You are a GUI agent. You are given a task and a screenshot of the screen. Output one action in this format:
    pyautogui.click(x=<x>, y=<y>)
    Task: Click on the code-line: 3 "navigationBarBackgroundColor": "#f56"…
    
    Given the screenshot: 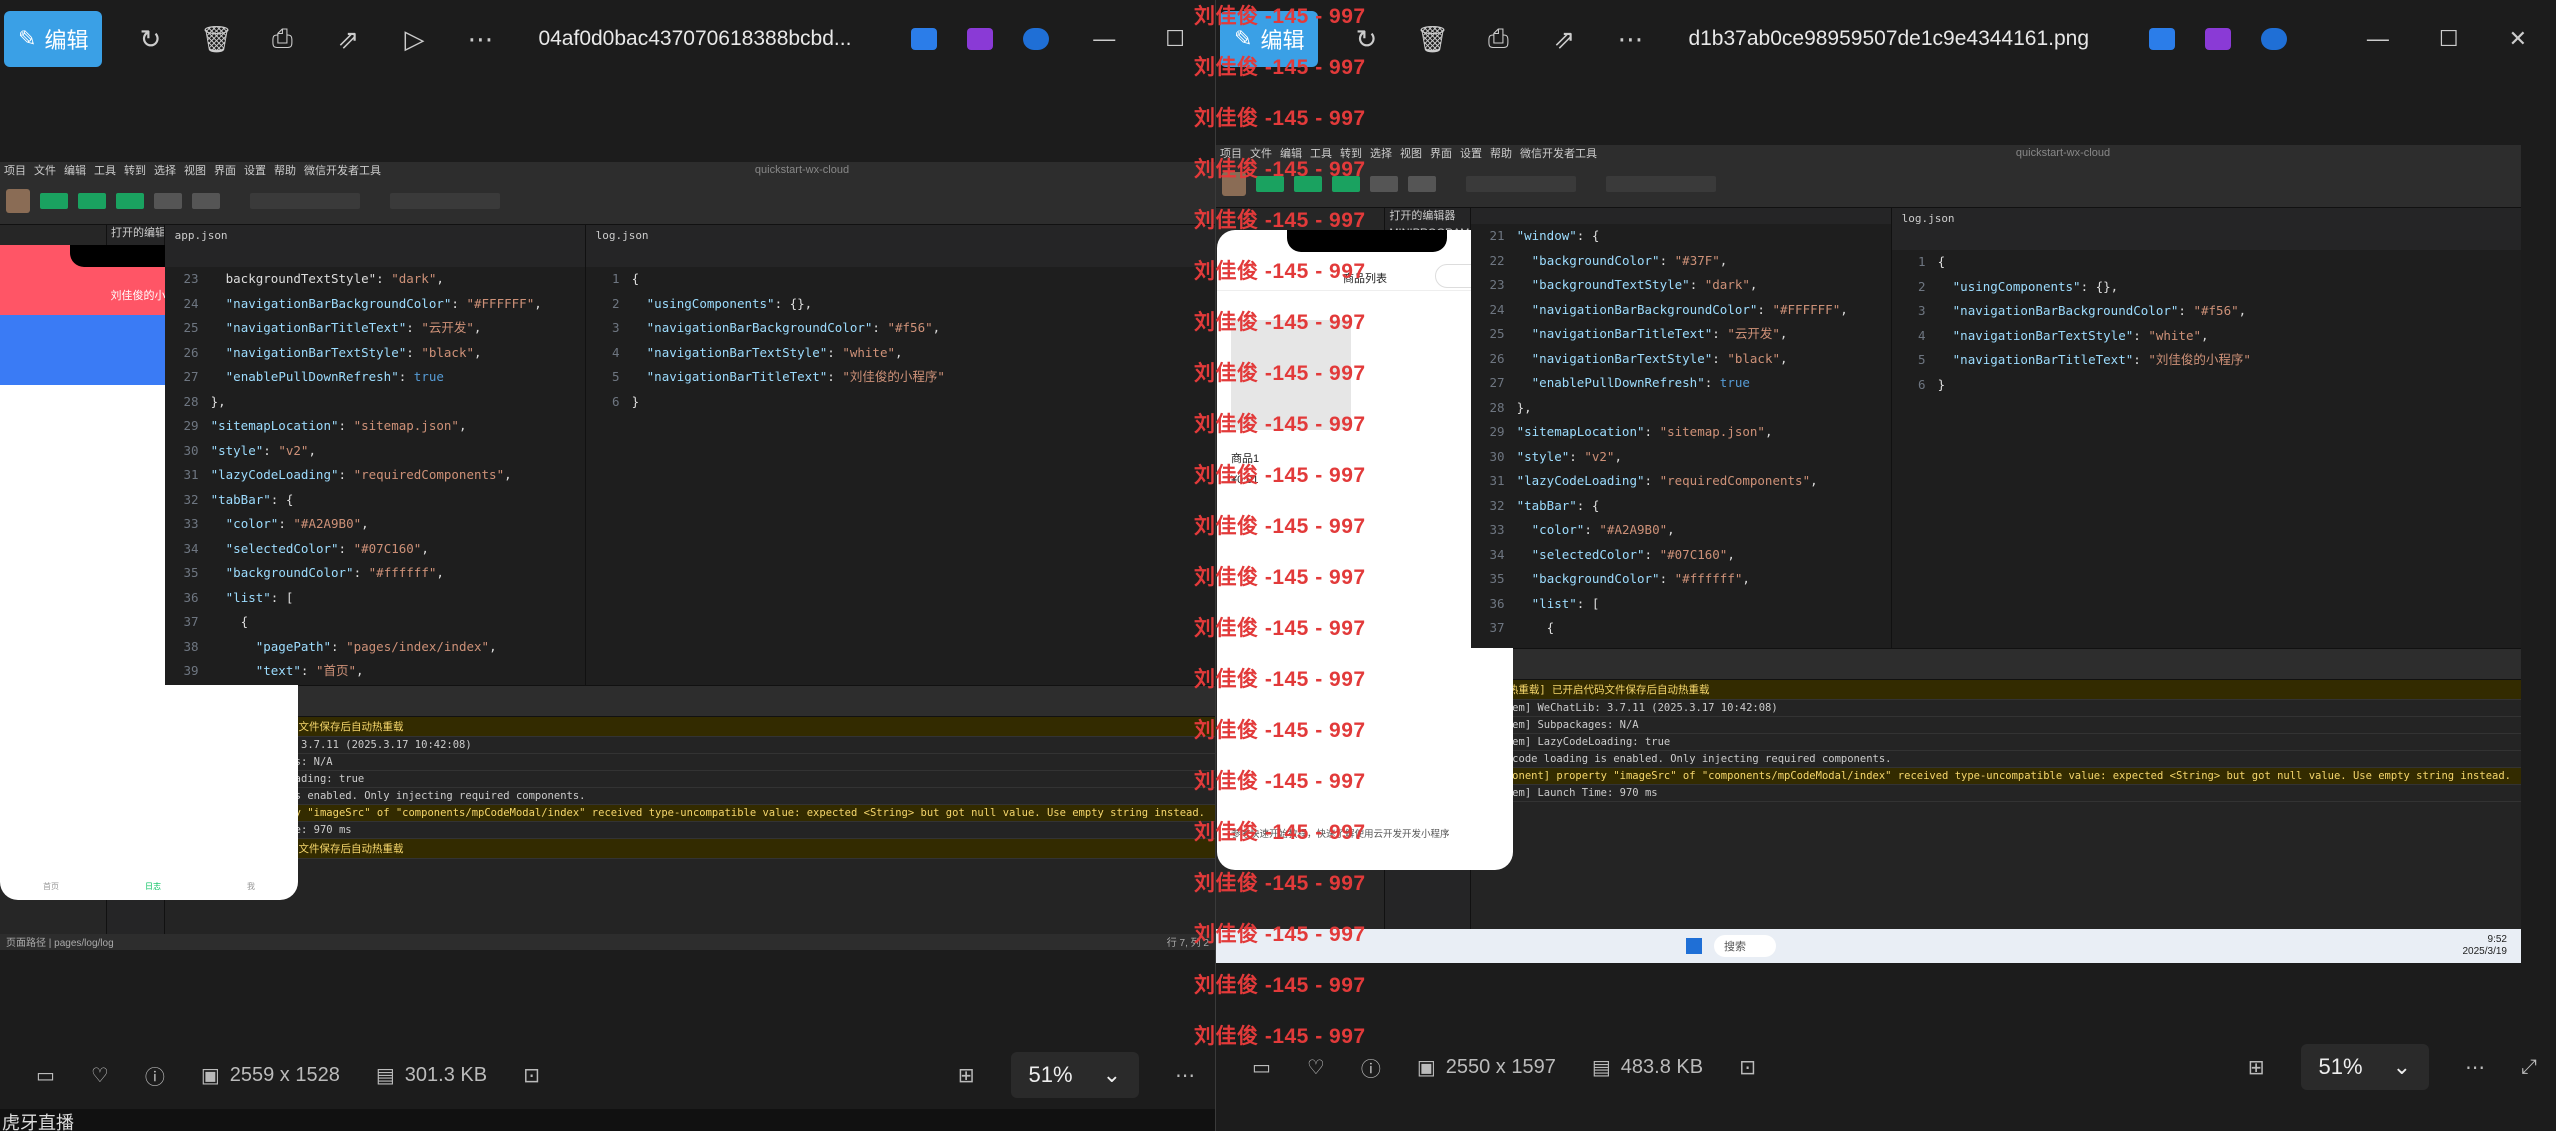 What is the action you would take?
    pyautogui.click(x=900, y=328)
    